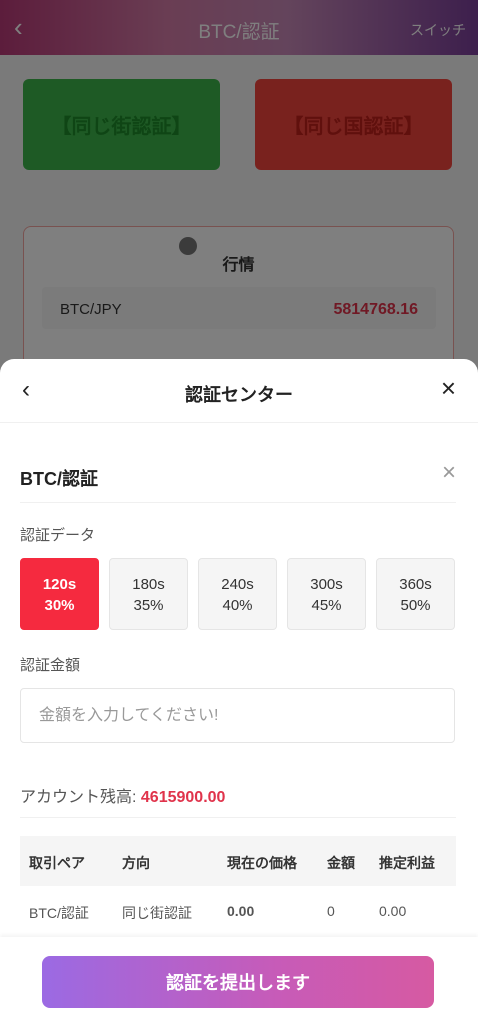 The width and height of the screenshot is (478, 1033). What do you see at coordinates (59, 913) in the screenshot?
I see `cell-pair: BTC/認証` at bounding box center [59, 913].